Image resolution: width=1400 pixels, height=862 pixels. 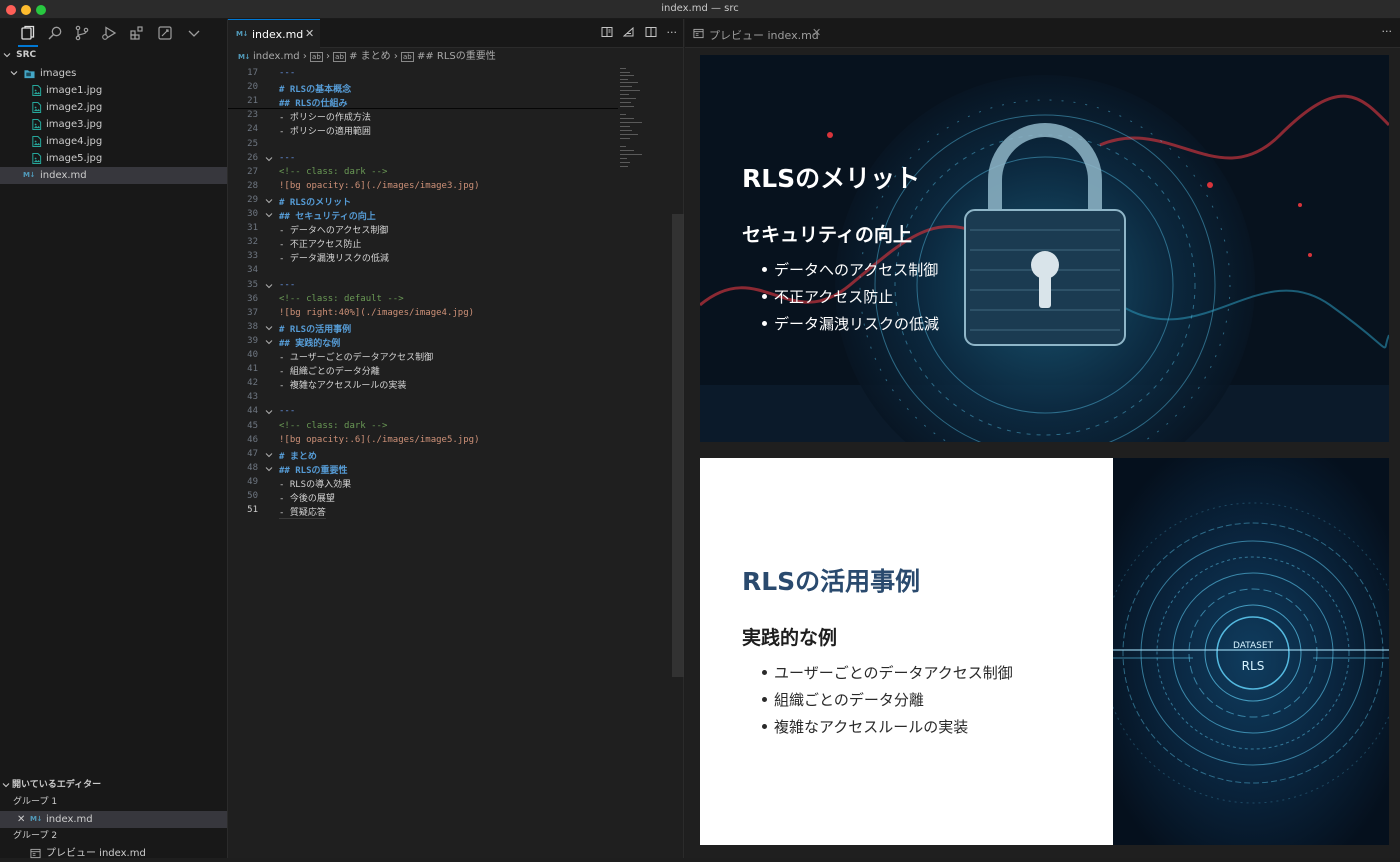 What do you see at coordinates (276, 56) in the screenshot?
I see `breadcrumb-file: index.md` at bounding box center [276, 56].